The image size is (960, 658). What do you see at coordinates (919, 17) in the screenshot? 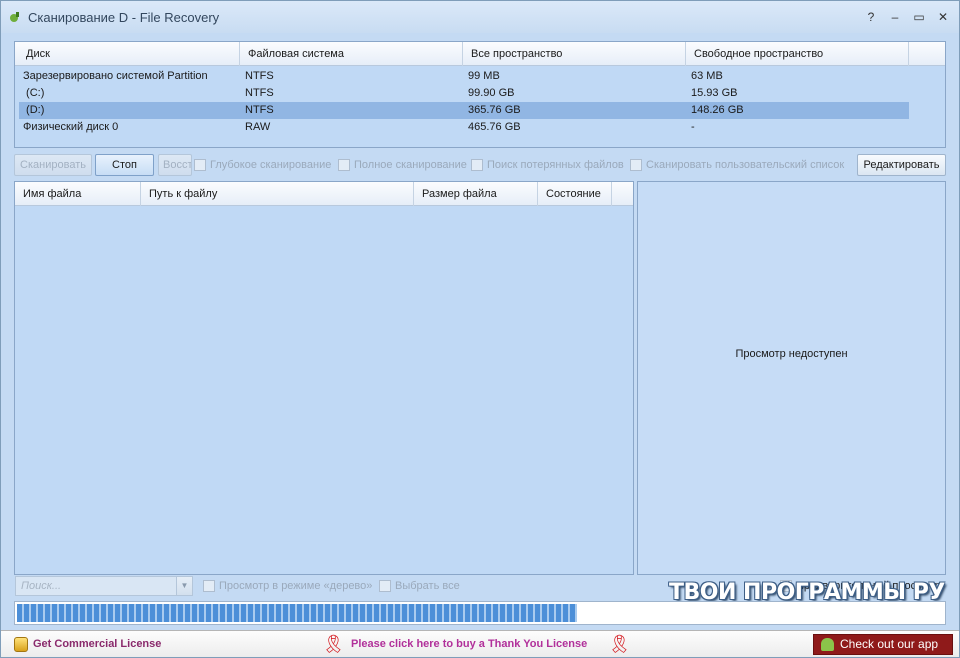
I see `maximize-button: ▭` at bounding box center [919, 17].